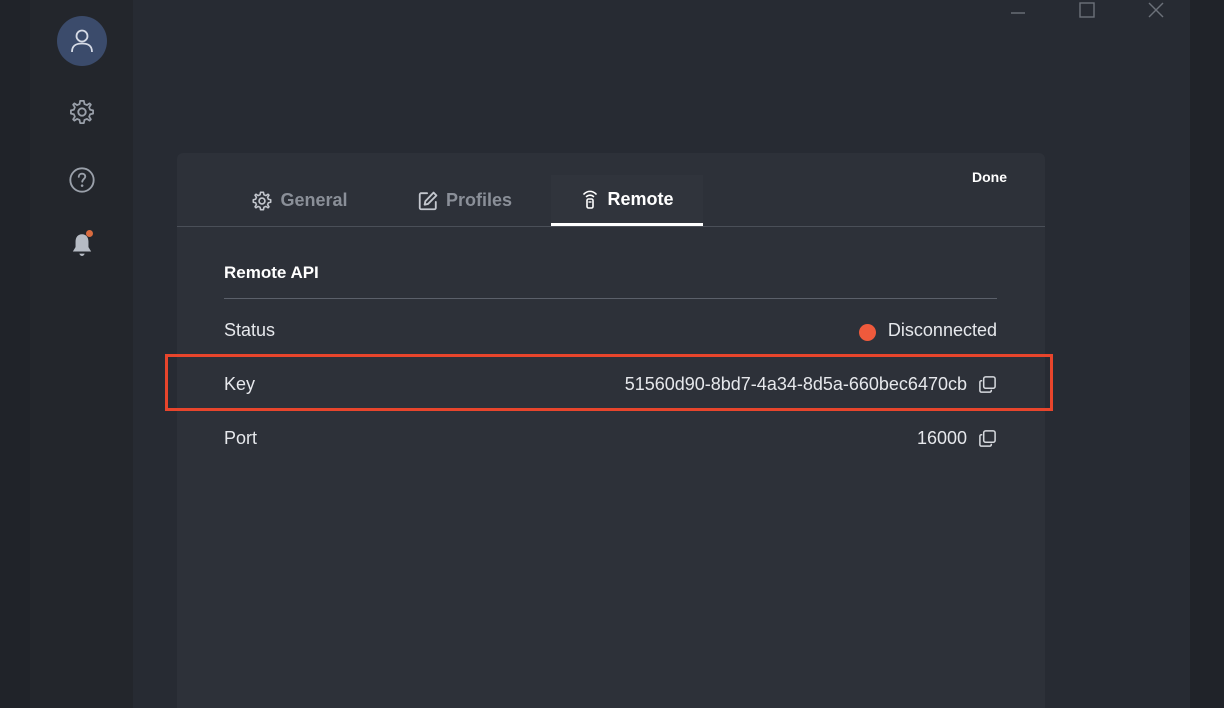 Image resolution: width=1224 pixels, height=708 pixels. I want to click on avatar-button, so click(82, 41).